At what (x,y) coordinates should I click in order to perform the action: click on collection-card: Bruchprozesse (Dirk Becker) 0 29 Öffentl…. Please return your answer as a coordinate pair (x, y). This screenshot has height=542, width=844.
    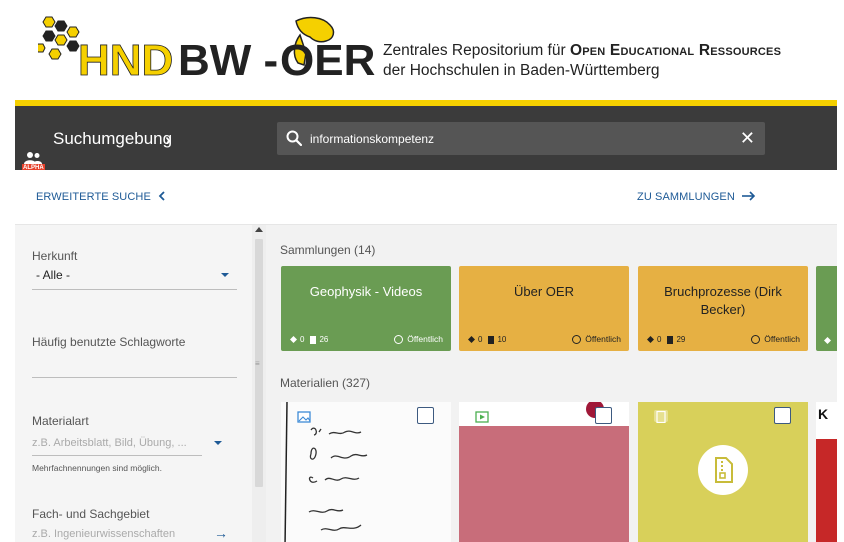
    Looking at the image, I should click on (723, 308).